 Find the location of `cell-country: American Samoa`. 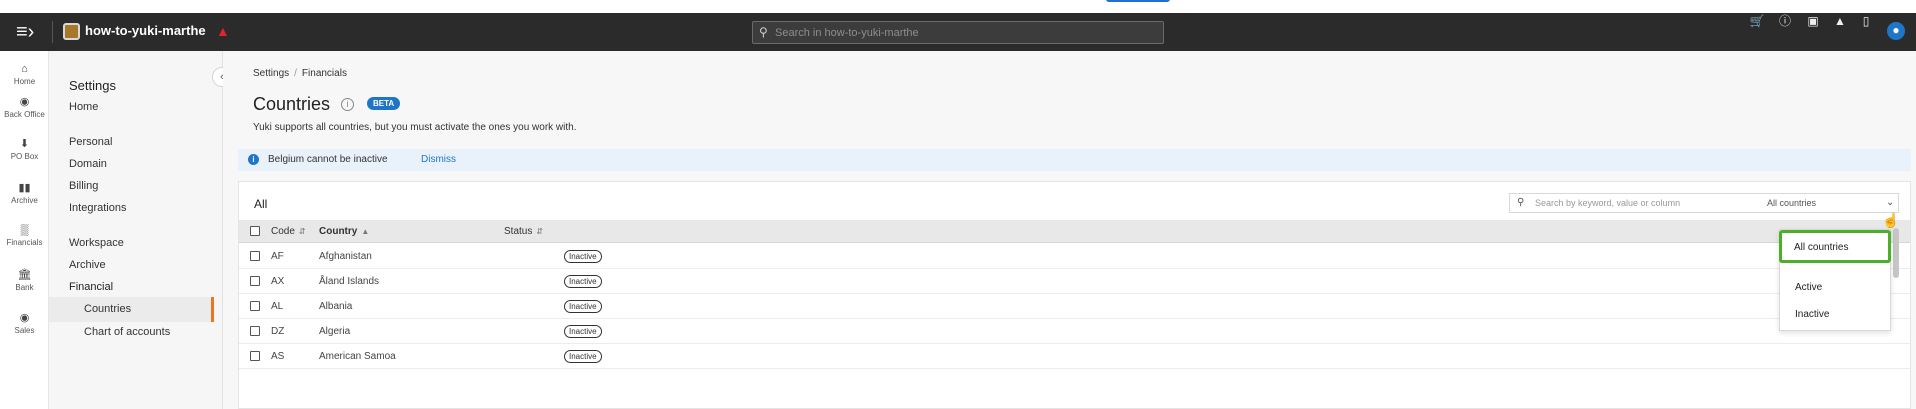

cell-country: American Samoa is located at coordinates (357, 356).